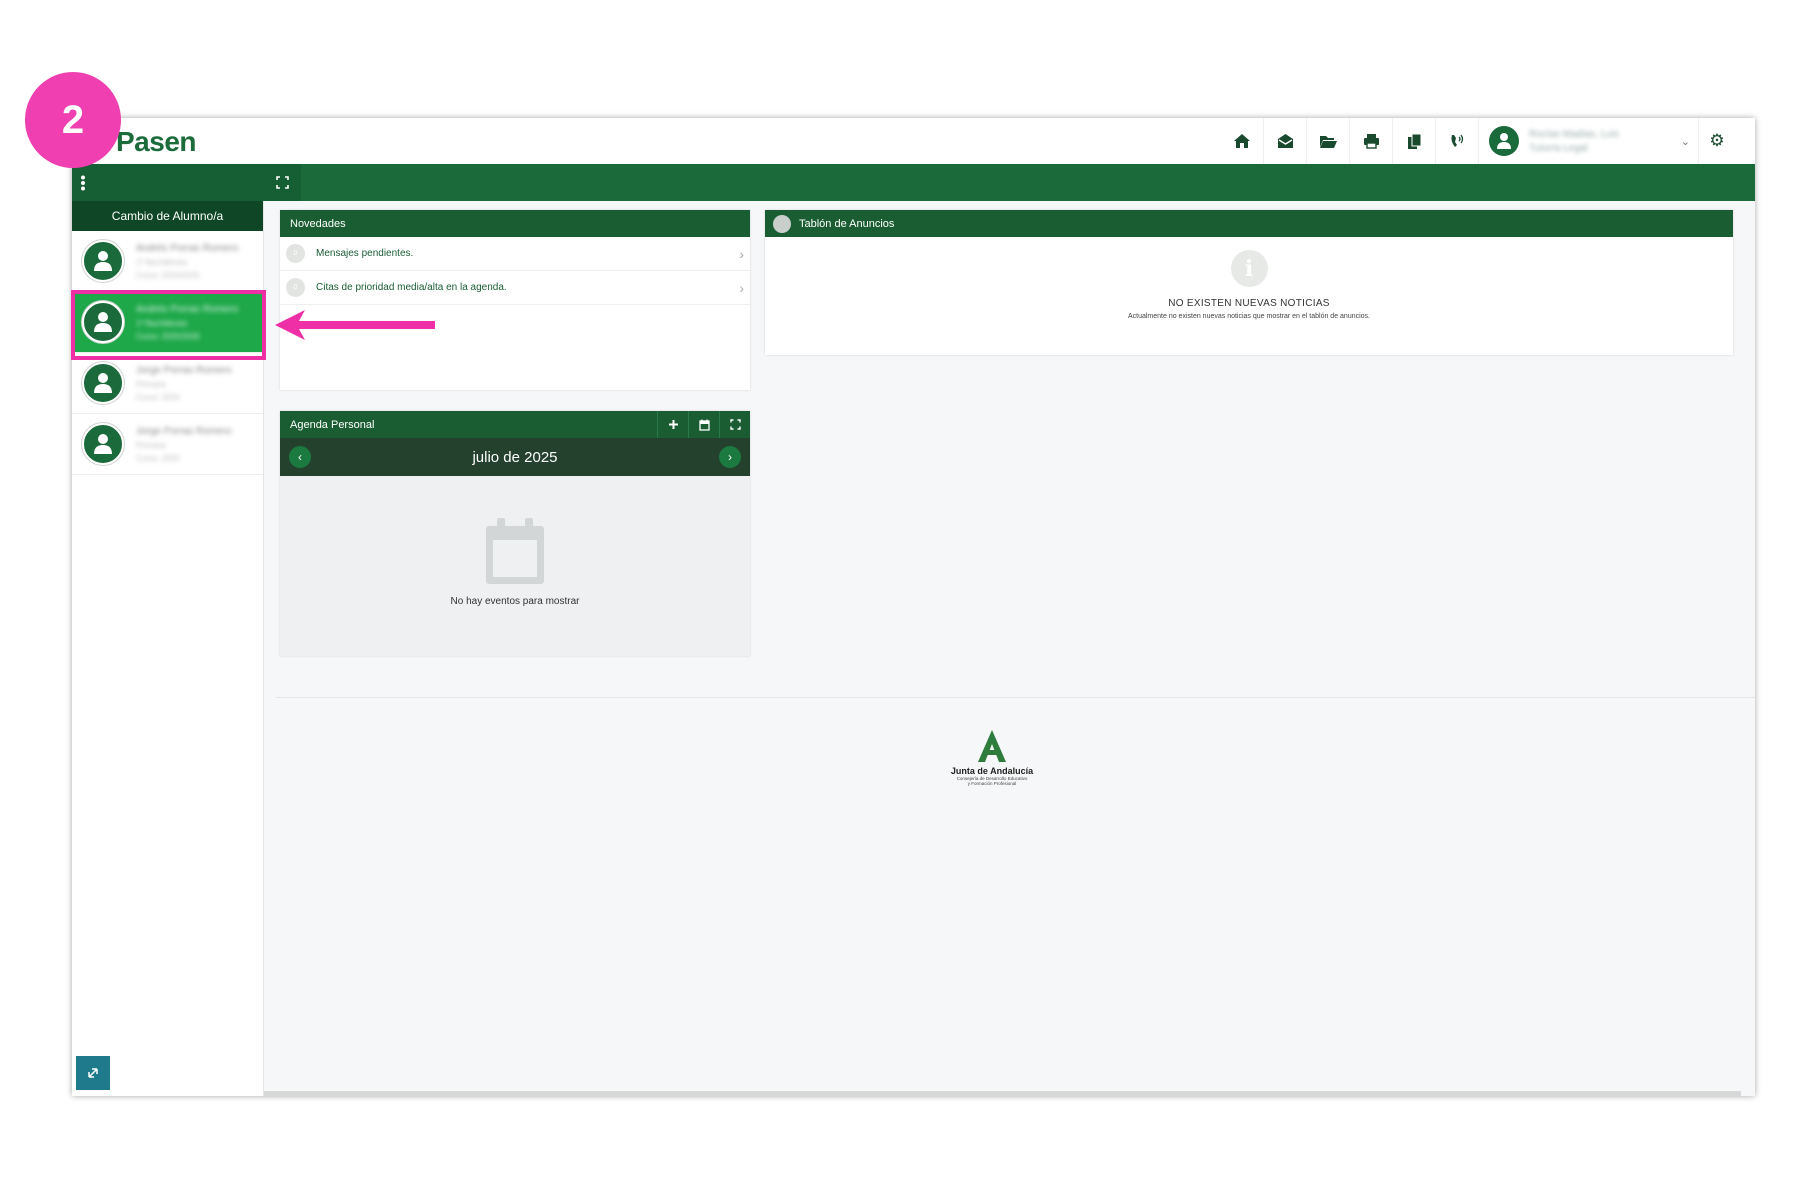 The width and height of the screenshot is (1800, 1200). Describe the element at coordinates (83, 182) in the screenshot. I see `vertical-dots-icon` at that location.